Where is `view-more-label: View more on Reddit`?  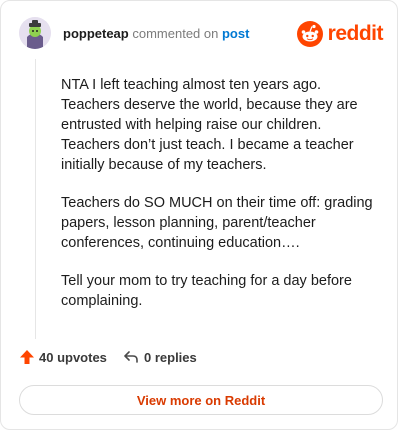 view-more-label: View more on Reddit is located at coordinates (201, 400).